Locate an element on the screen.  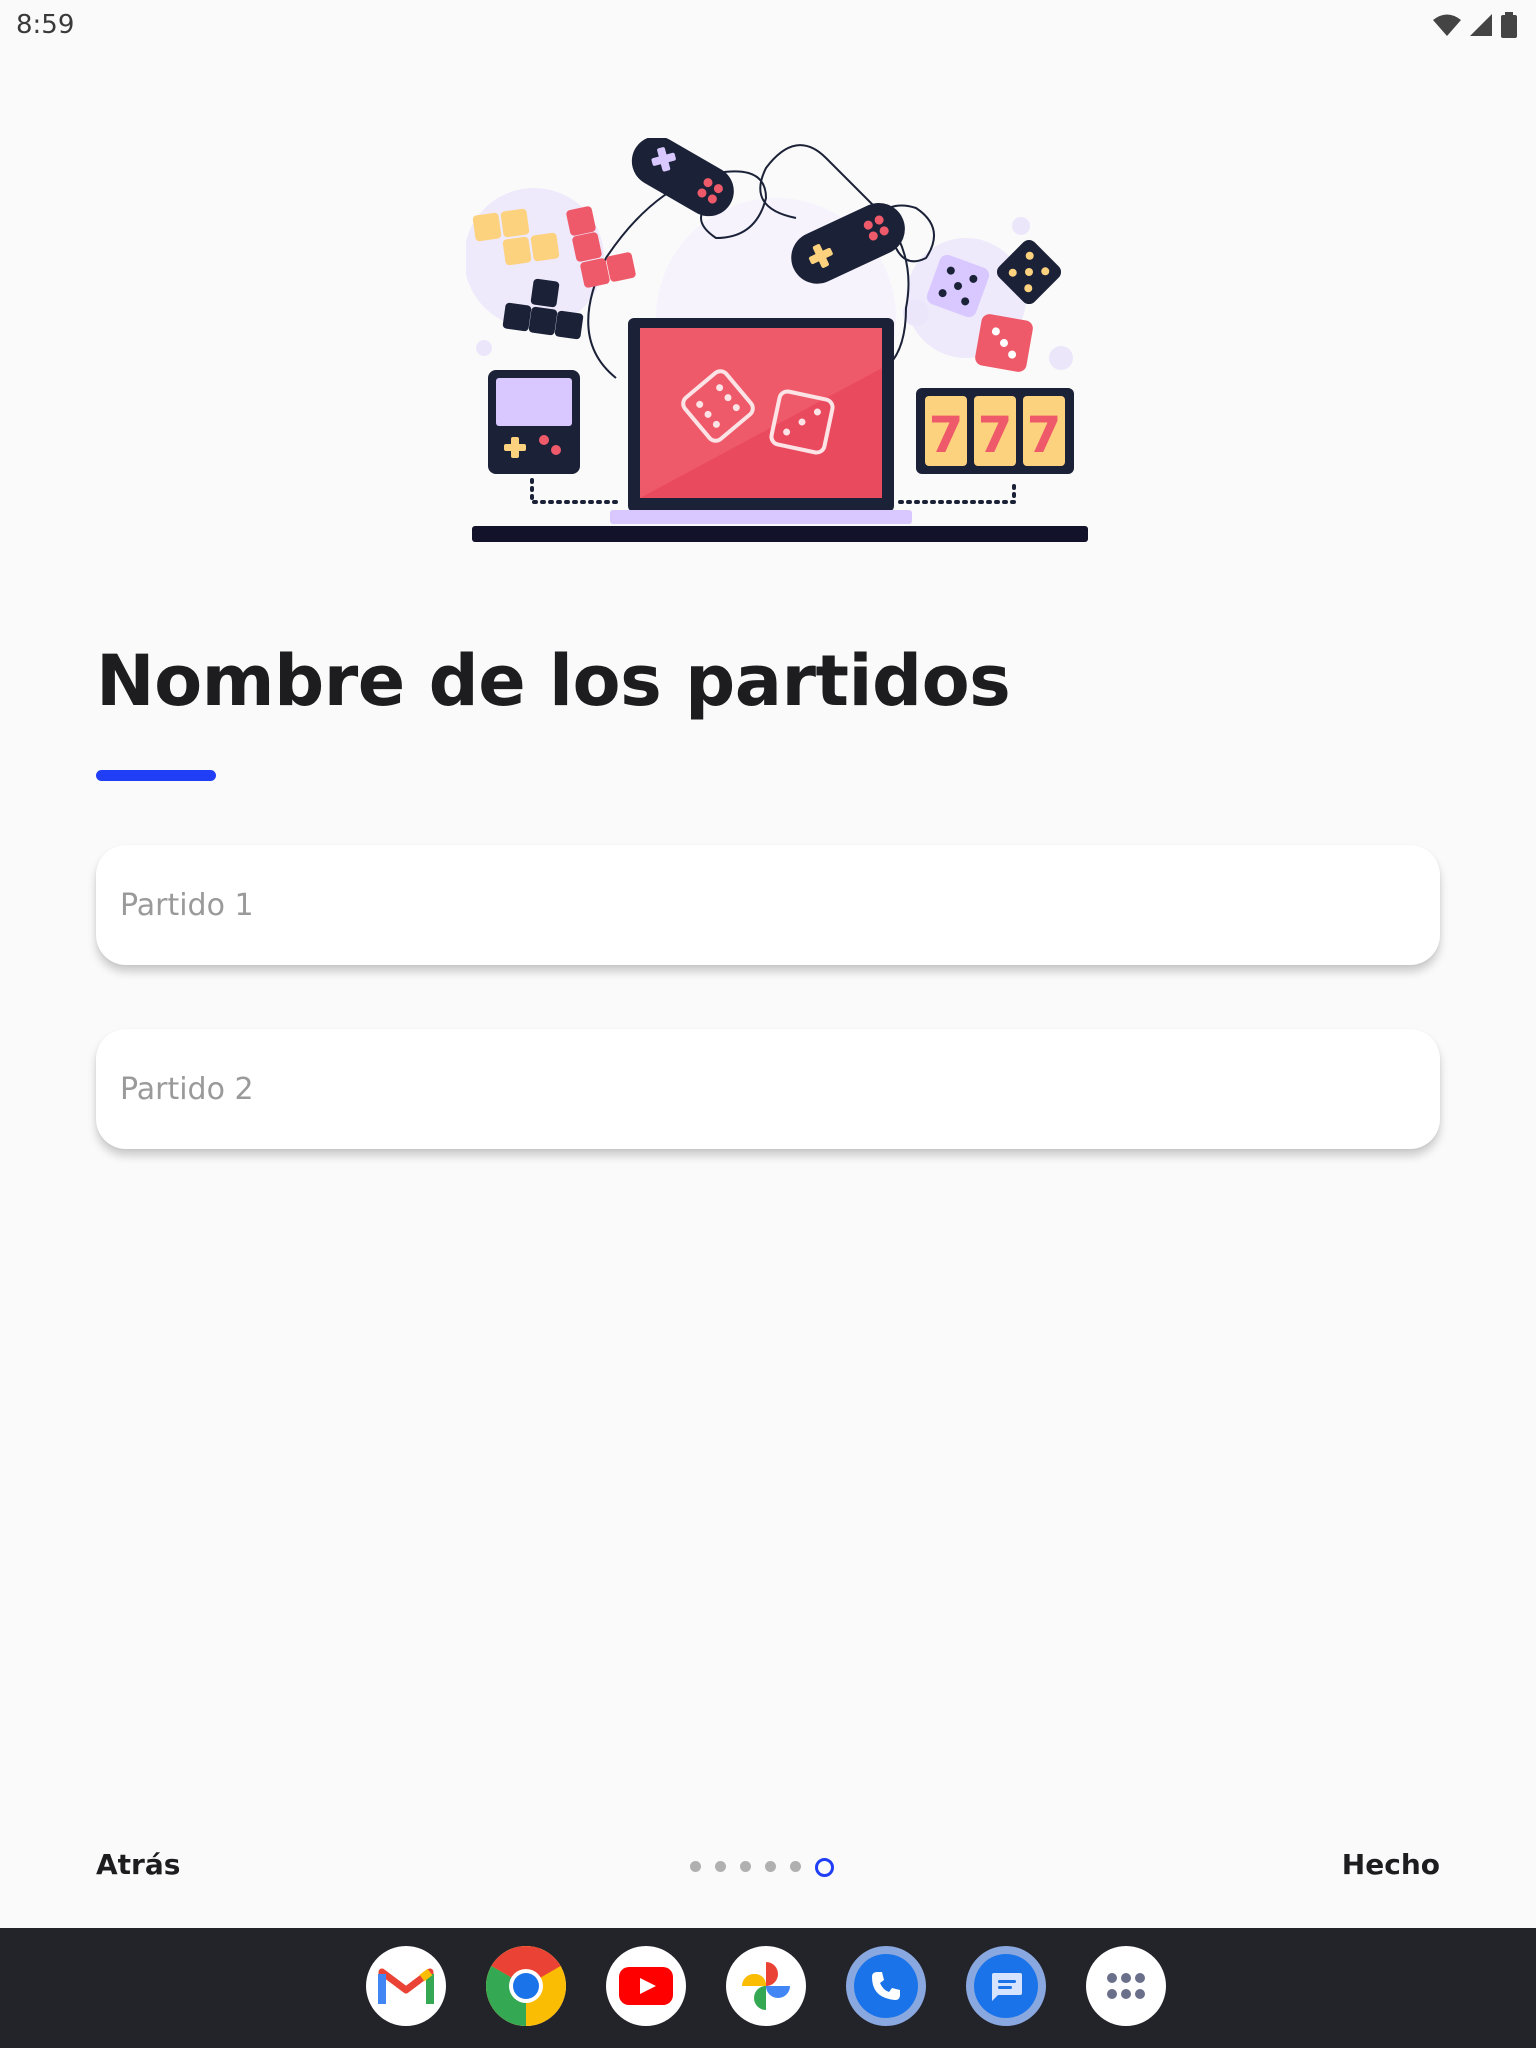
messages-app is located at coordinates (1006, 1986).